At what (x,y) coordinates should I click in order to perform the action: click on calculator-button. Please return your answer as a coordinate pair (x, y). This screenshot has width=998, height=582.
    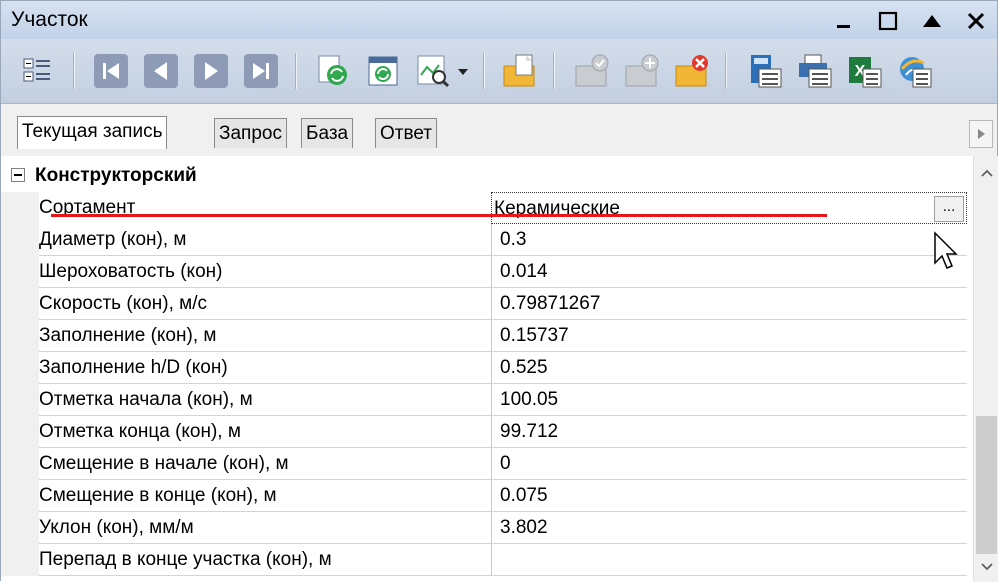
    Looking at the image, I should click on (765, 71).